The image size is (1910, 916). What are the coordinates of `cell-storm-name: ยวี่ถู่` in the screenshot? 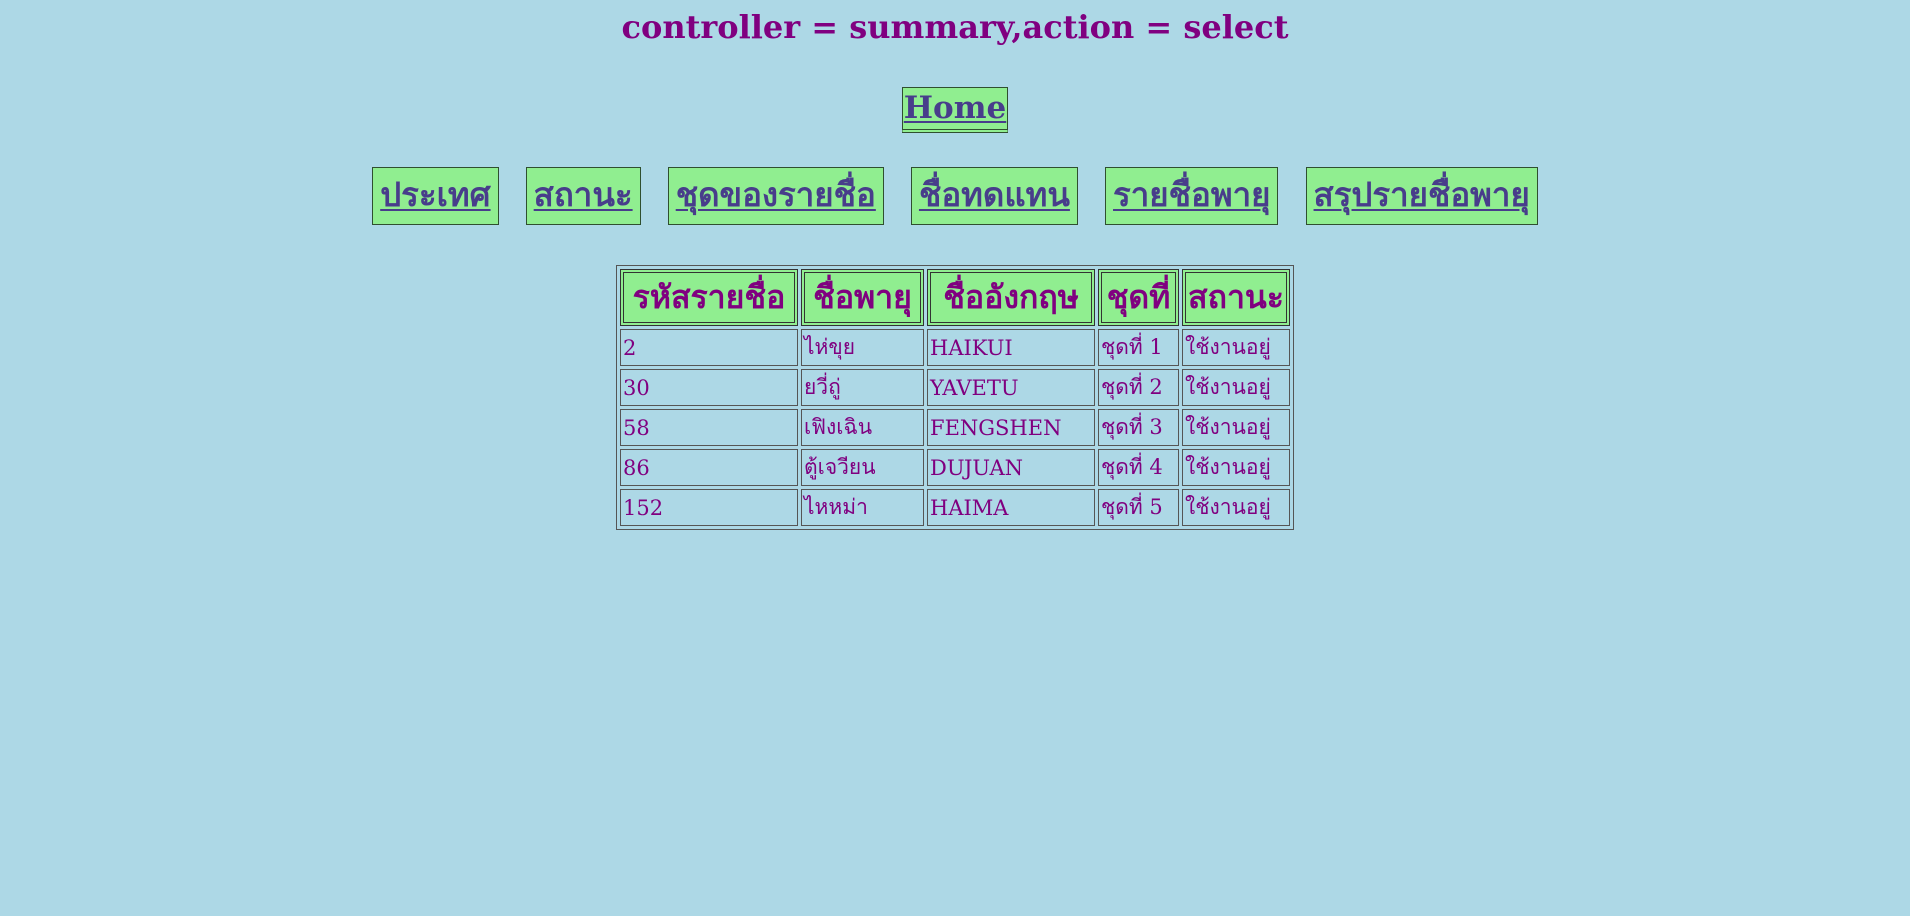 It's located at (862, 387).